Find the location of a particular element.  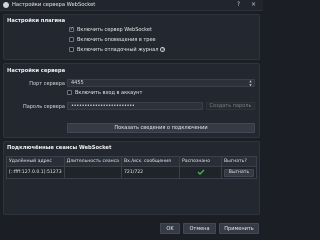

window-titlebar: Настройки сервера WebSocket ? × is located at coordinates (131, 5).